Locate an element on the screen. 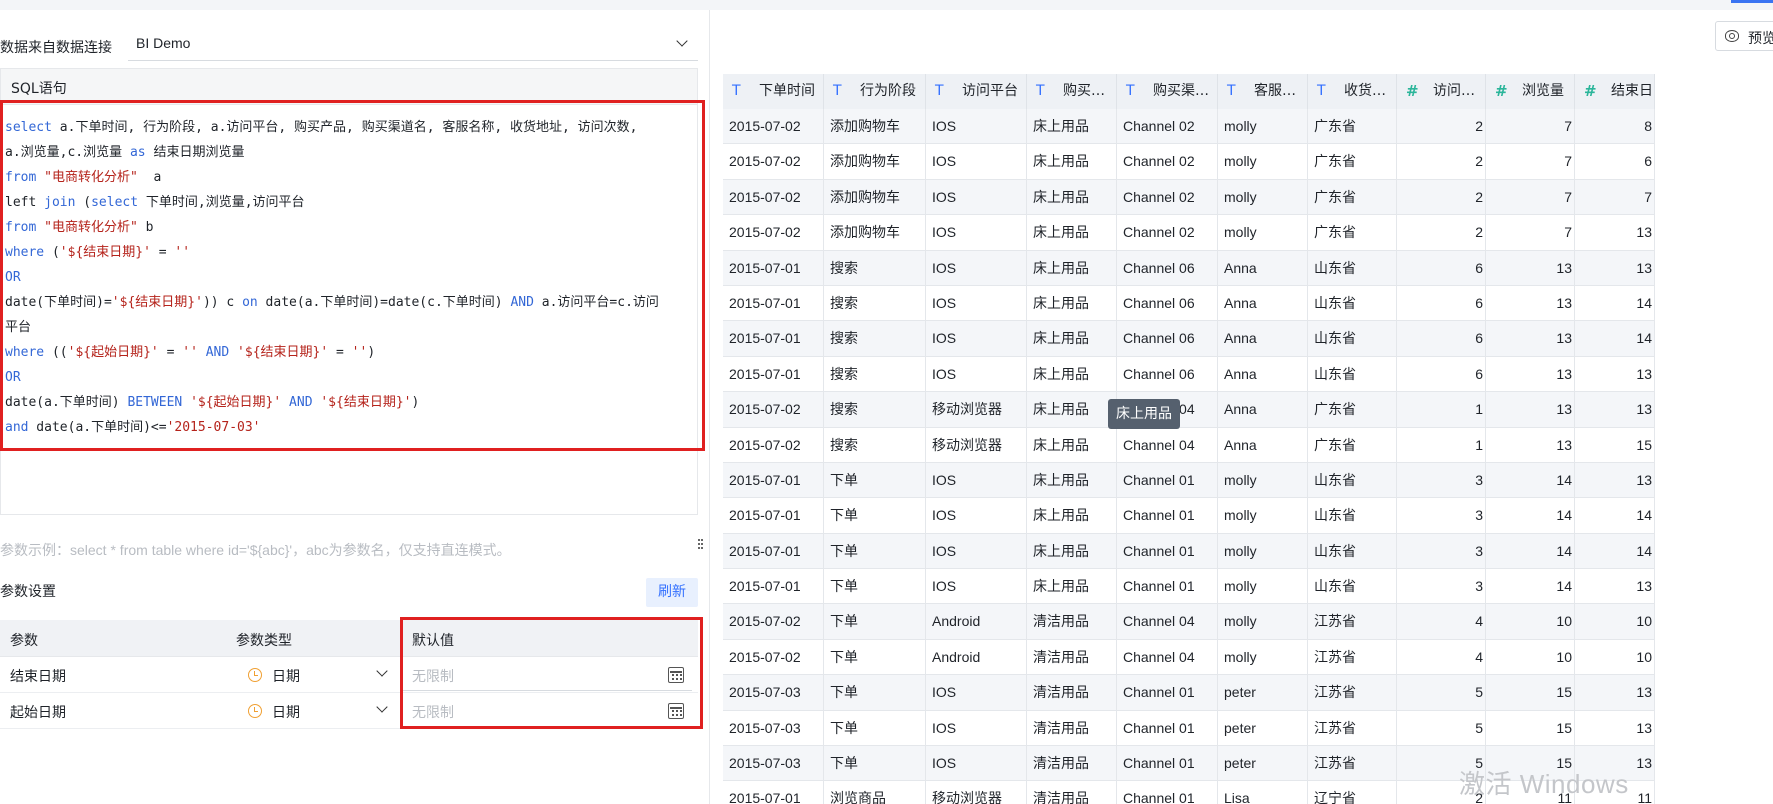 Image resolution: width=1773 pixels, height=804 pixels. column-header: # 浏览量 is located at coordinates (1530, 91).